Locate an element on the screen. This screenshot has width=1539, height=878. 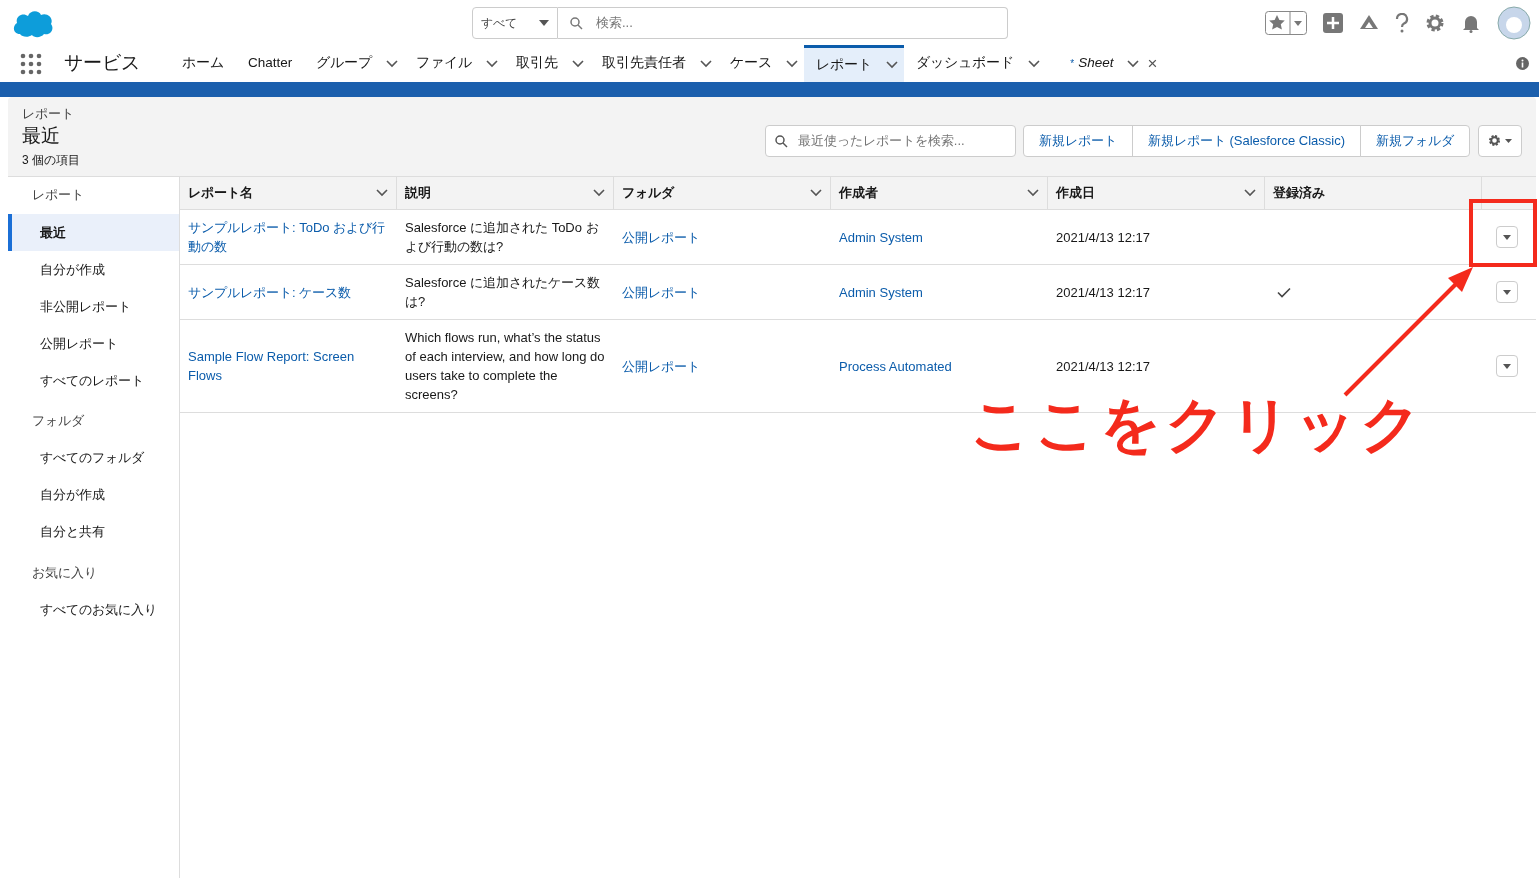
report-name-link: サンプルレポート: ToDo および行動の数 is located at coordinates (288, 237).